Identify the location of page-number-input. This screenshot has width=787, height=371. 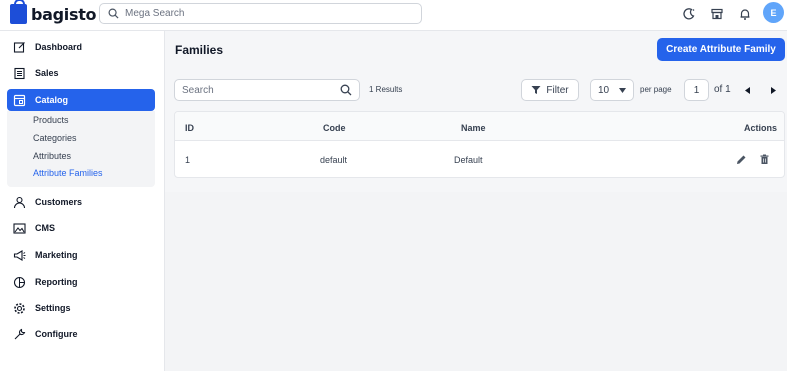
(696, 90).